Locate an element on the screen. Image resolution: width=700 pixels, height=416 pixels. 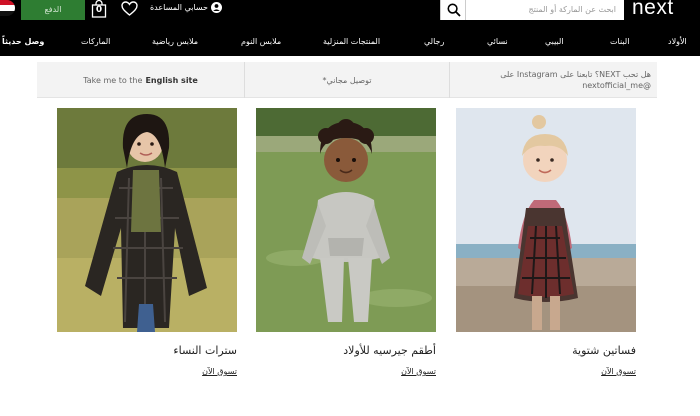
nav-item-boys: الأولاد is located at coordinates (677, 42).